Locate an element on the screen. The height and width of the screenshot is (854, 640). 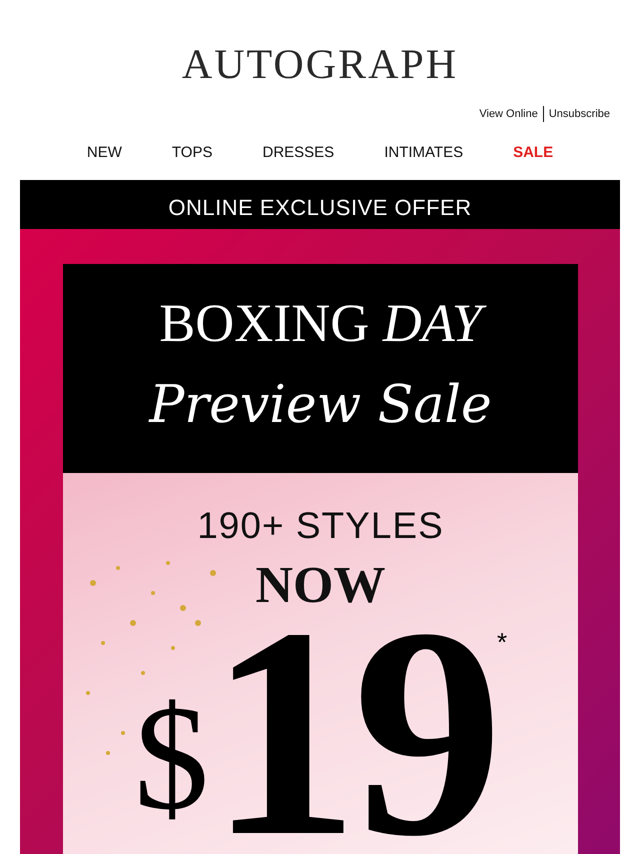
header-link: Unsubscribe is located at coordinates (579, 114).